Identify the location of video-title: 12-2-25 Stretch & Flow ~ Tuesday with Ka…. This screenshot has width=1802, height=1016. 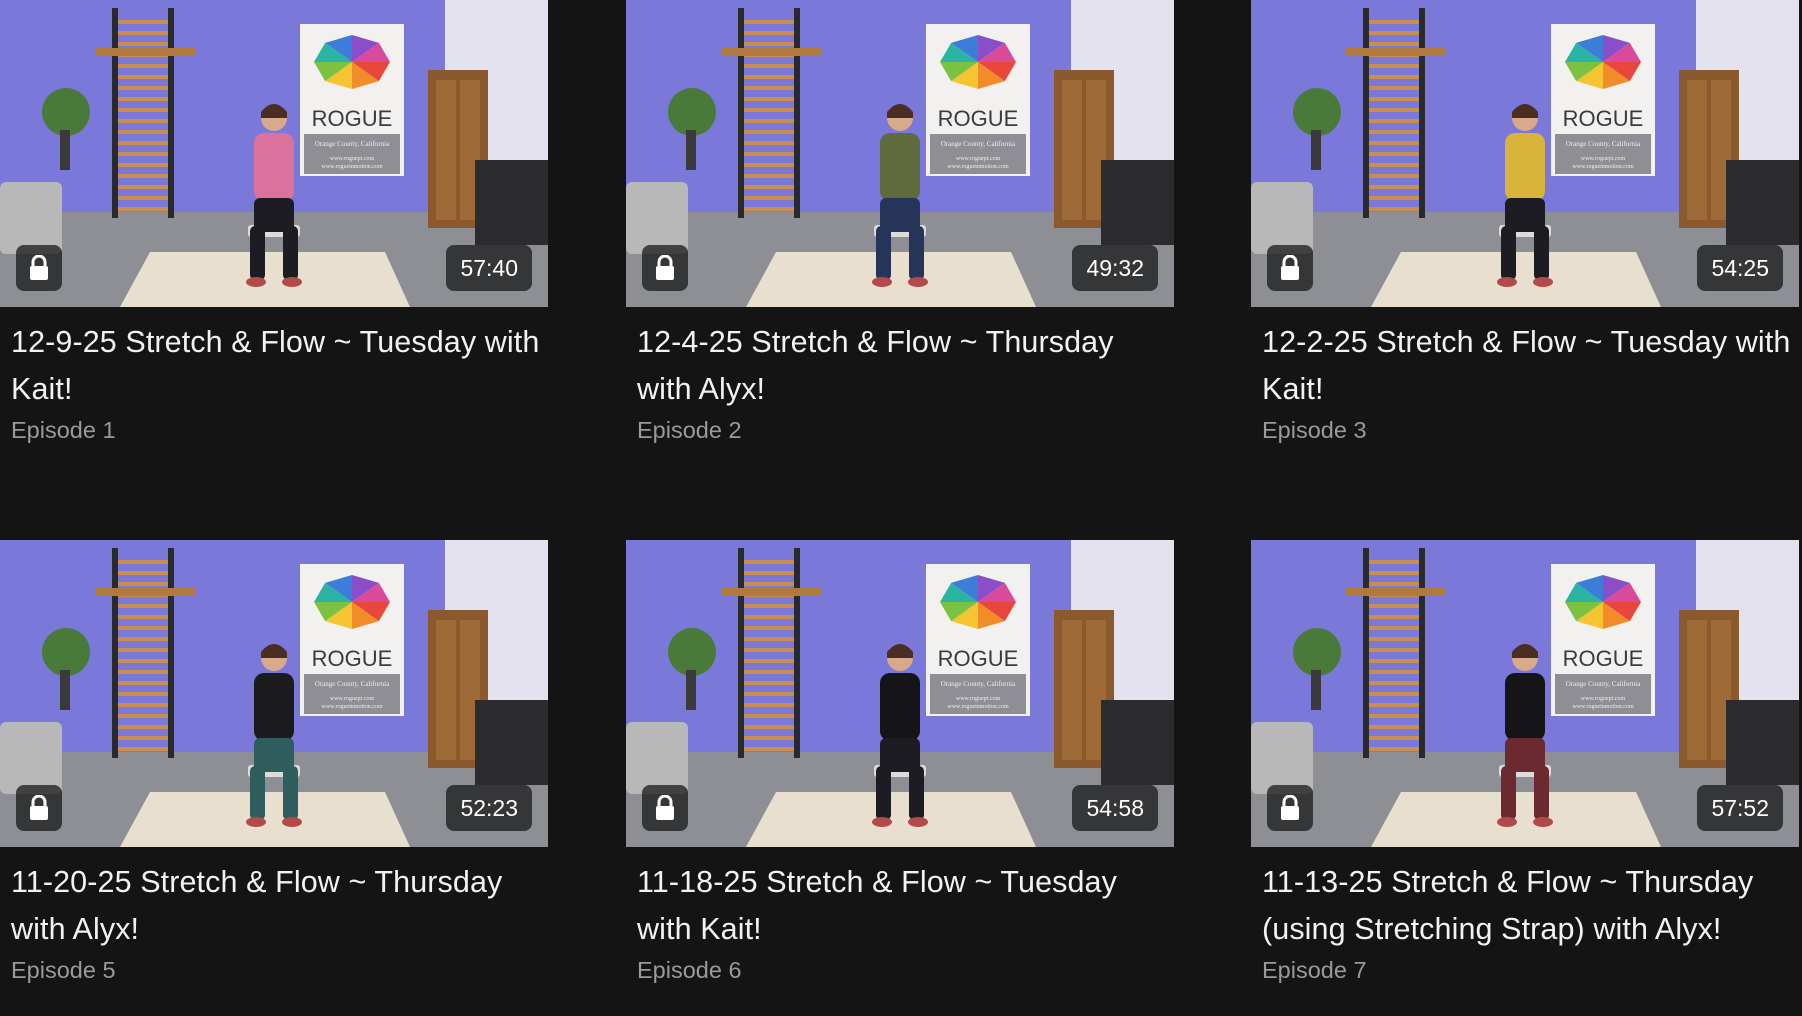
(1527, 366).